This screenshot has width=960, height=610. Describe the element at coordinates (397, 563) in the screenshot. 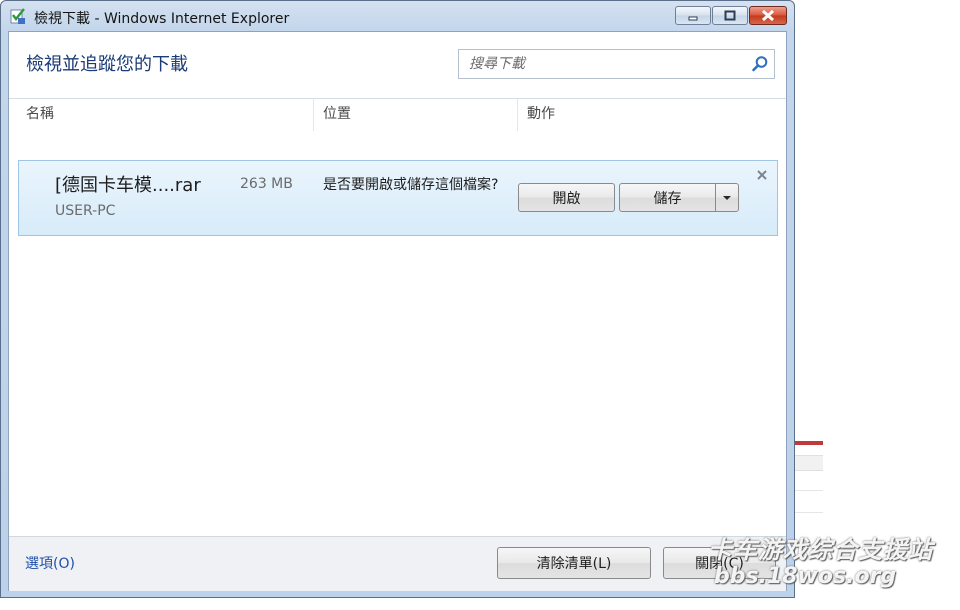

I see `dialog-footer: 選項(O) 清除清單(L) 關閉(C)` at that location.